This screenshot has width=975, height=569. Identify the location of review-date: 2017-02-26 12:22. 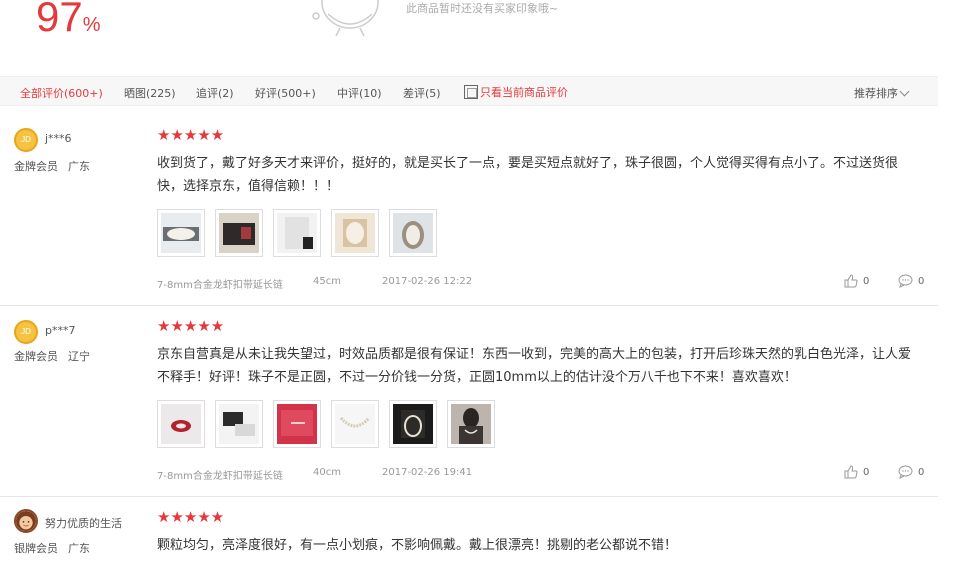
(427, 281).